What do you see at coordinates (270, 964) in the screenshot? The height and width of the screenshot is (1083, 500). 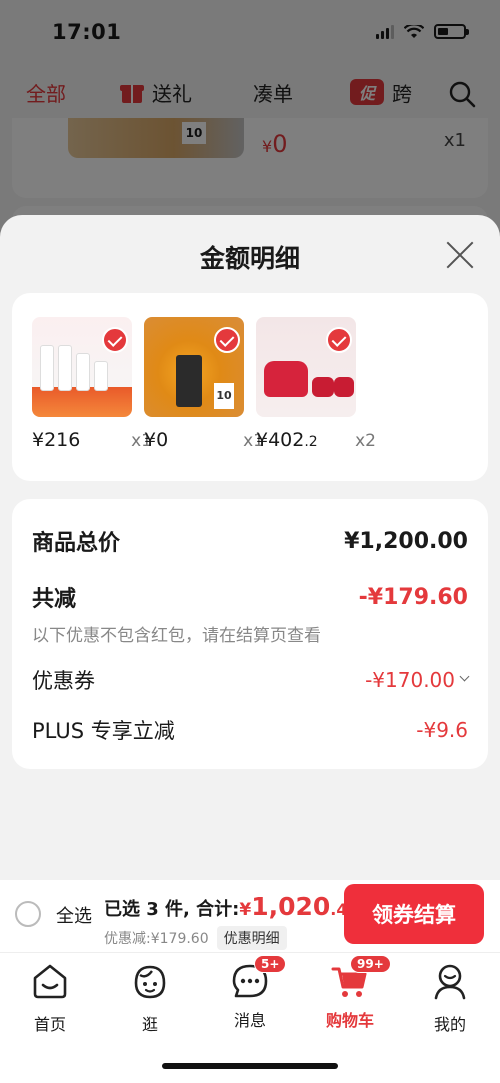 I see `message-badge: 5+` at bounding box center [270, 964].